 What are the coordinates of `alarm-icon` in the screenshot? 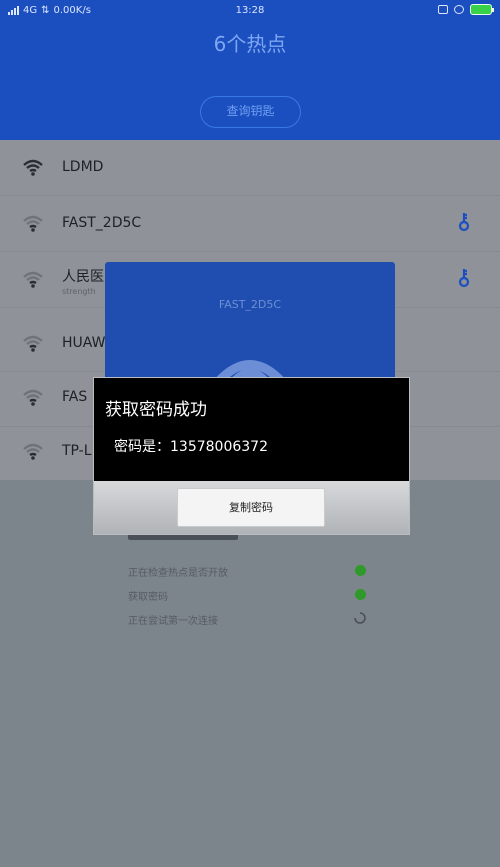 It's located at (459, 9).